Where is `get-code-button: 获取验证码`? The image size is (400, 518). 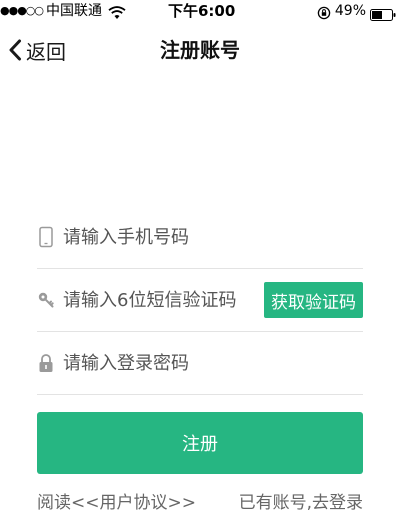
get-code-button: 获取验证码 is located at coordinates (313, 300).